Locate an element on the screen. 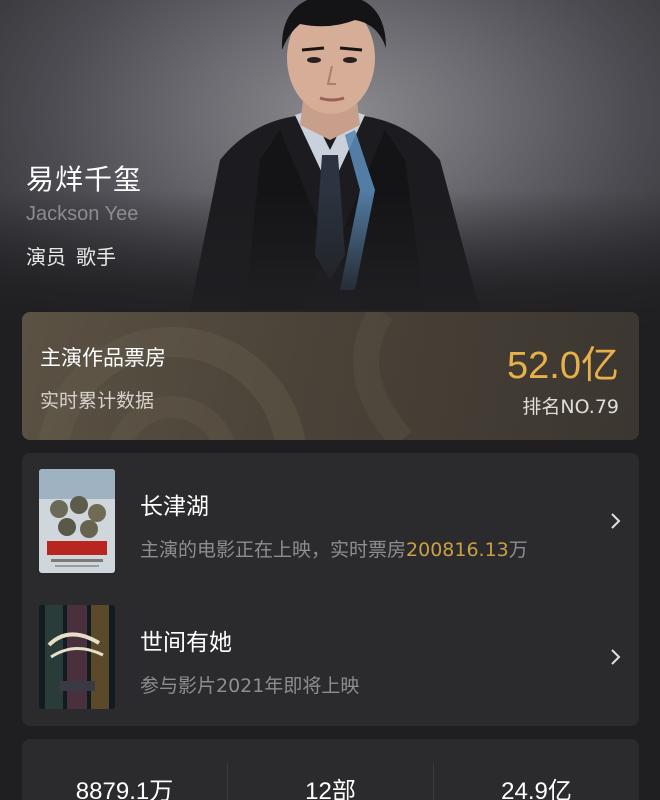 This screenshot has width=660, height=800. stat-value: 8879.1万 is located at coordinates (124, 789).